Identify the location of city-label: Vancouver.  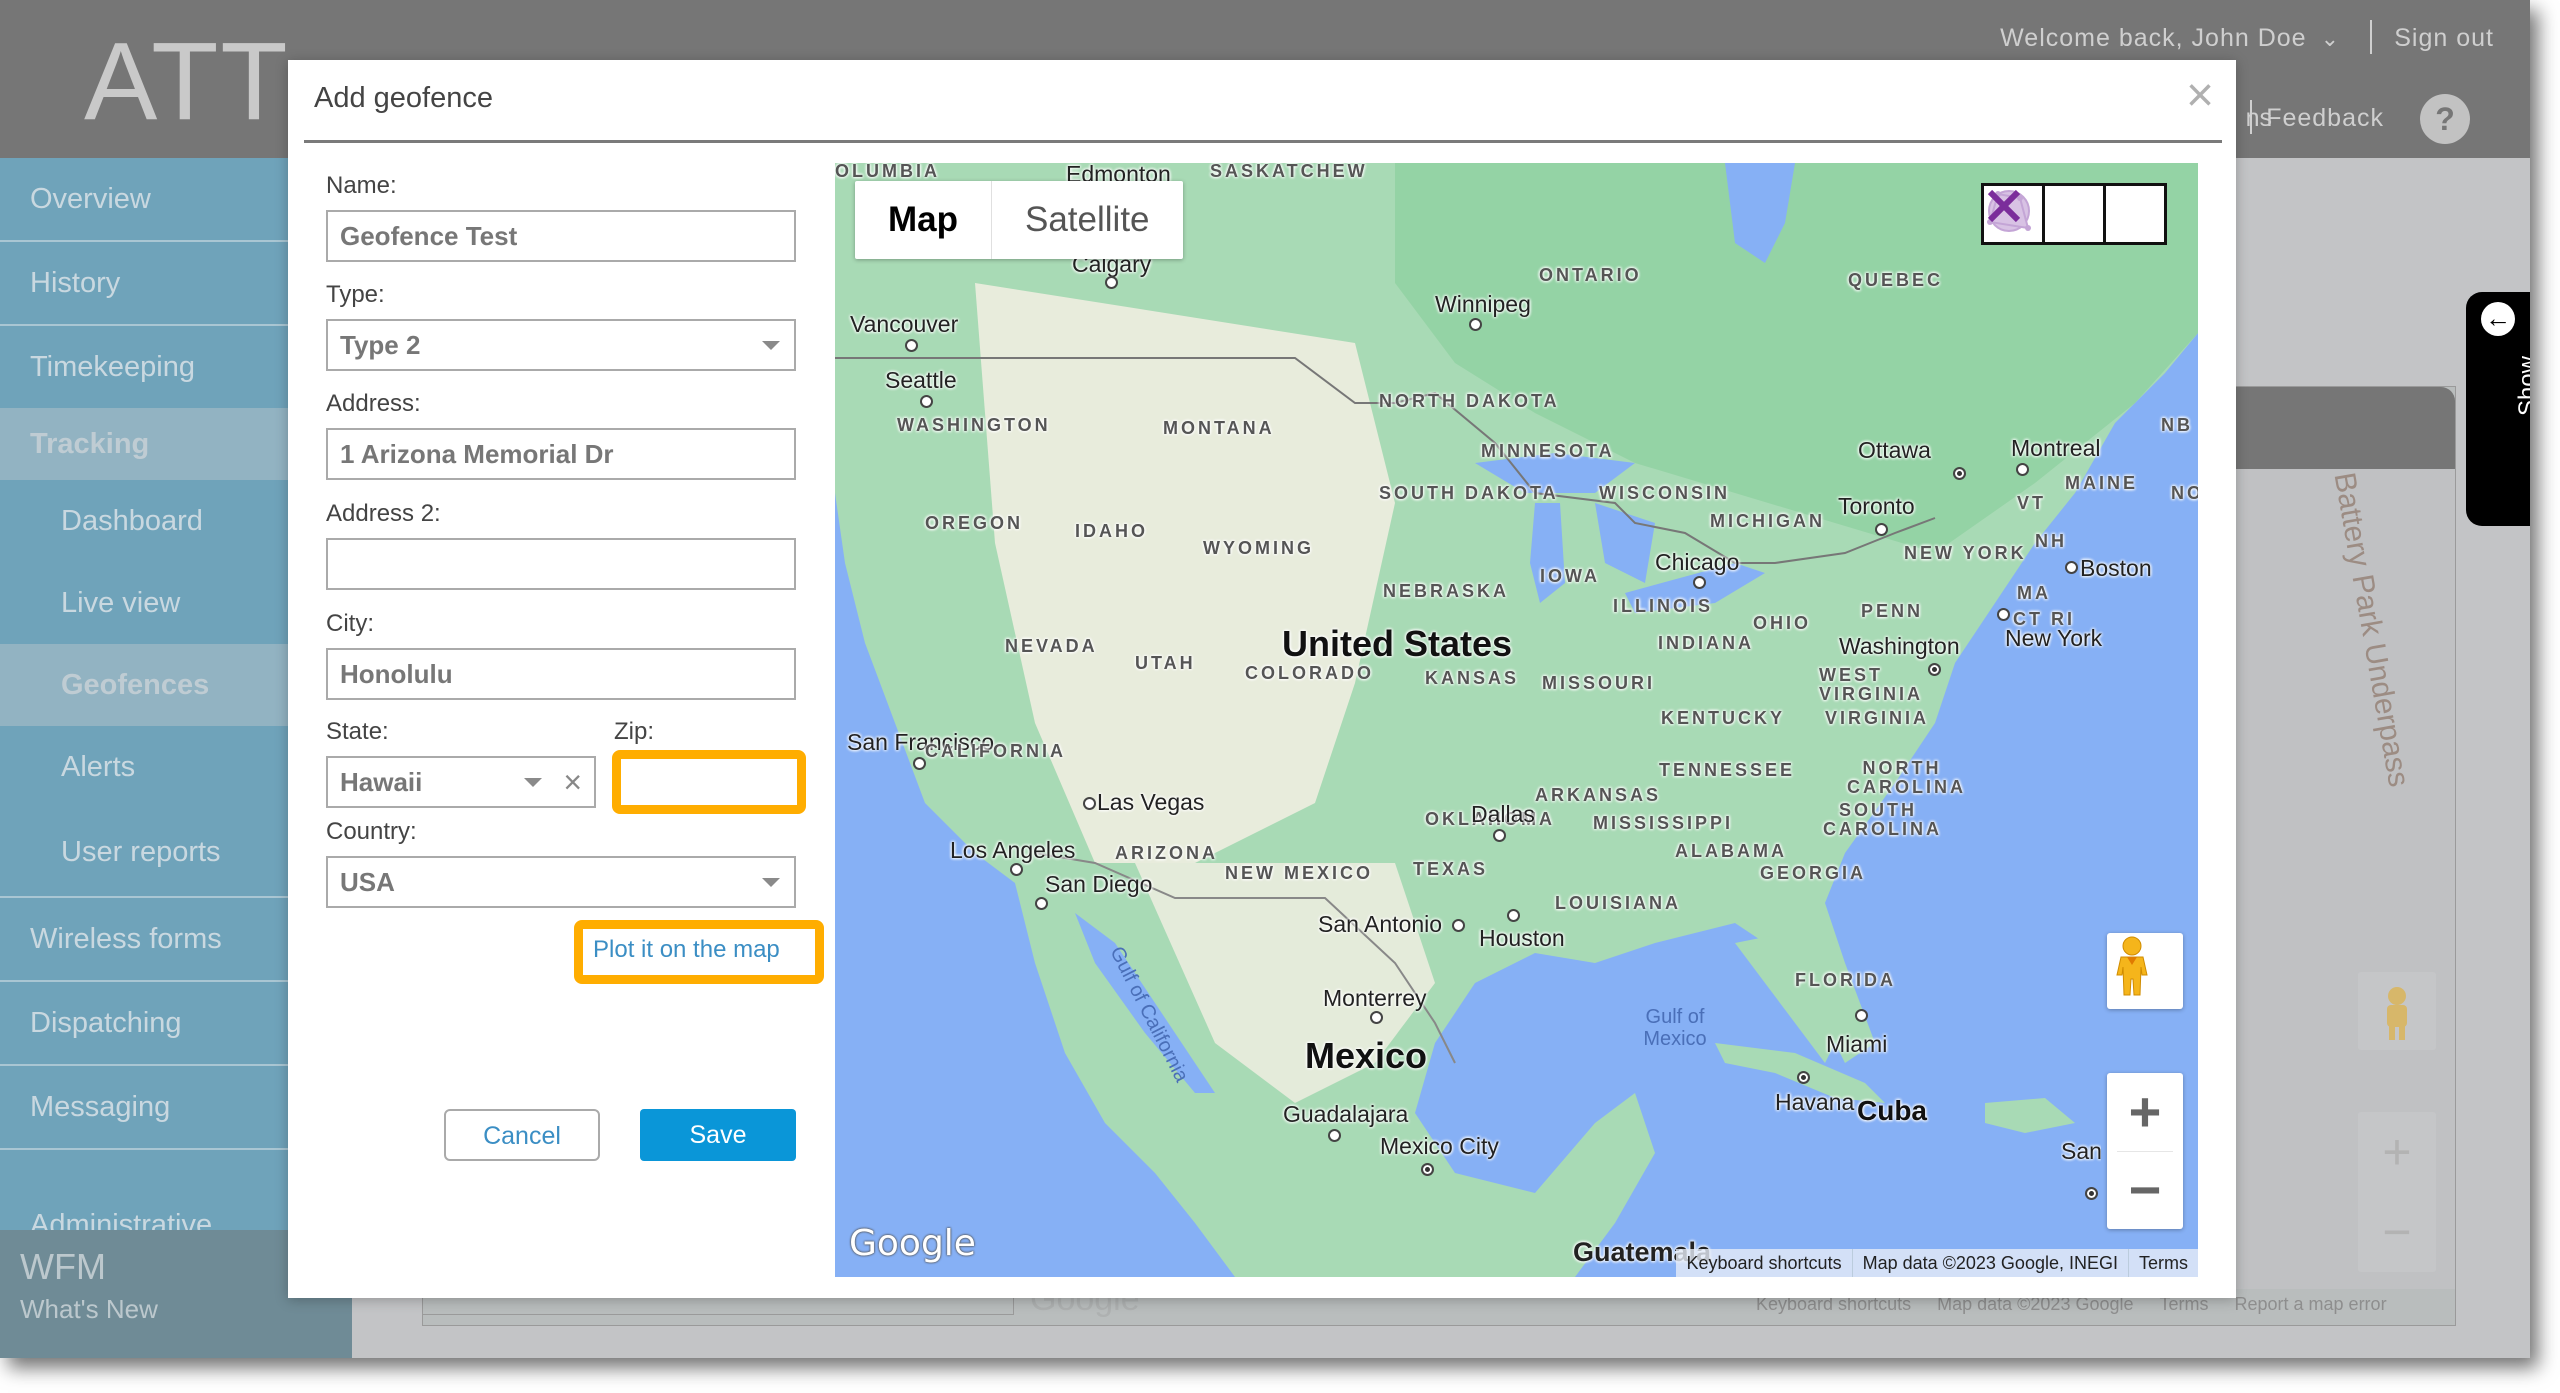
(904, 324).